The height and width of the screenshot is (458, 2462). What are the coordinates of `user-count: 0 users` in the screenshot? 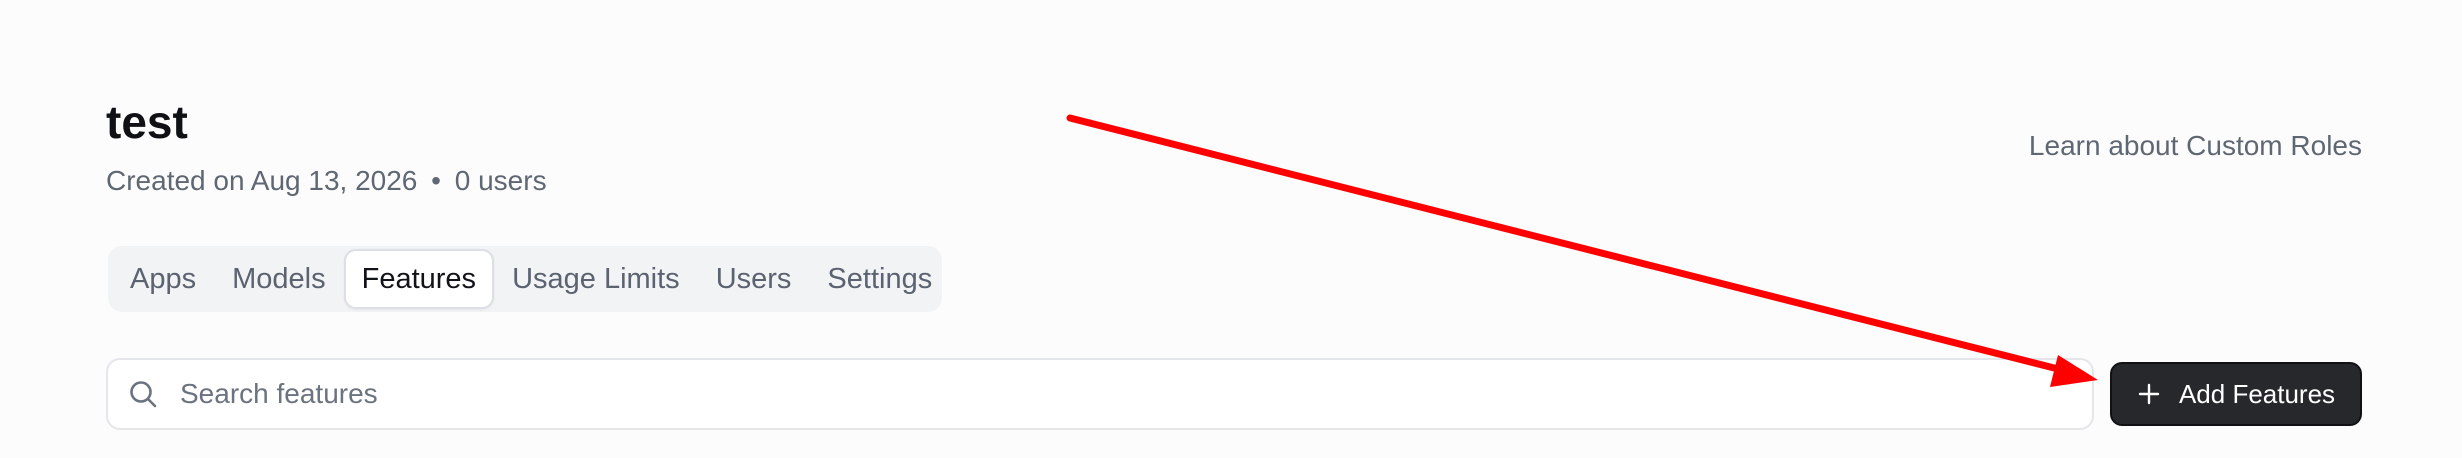 It's located at (500, 180).